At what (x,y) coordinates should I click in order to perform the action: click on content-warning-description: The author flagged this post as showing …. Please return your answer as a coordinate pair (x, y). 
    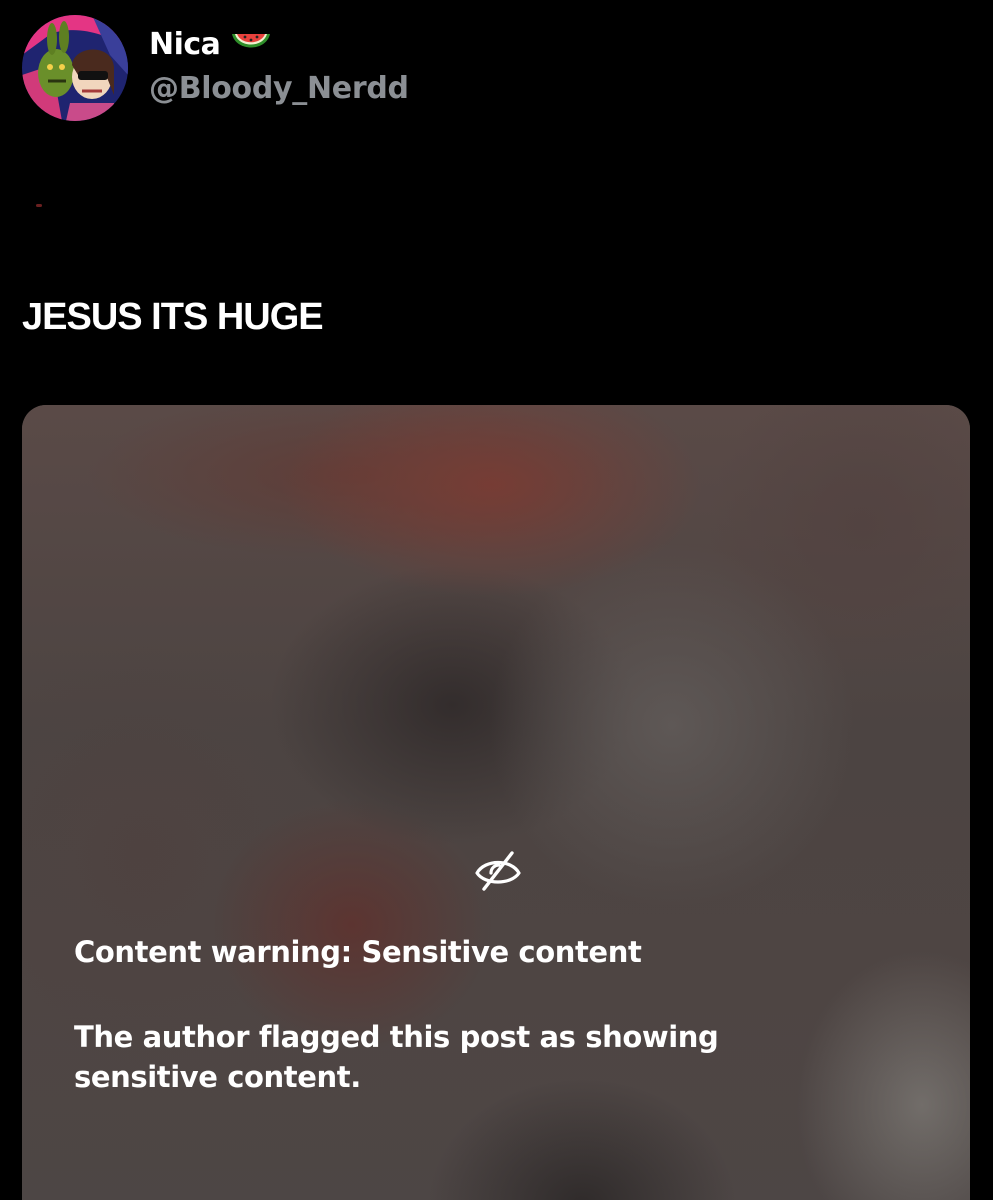
    Looking at the image, I should click on (396, 1057).